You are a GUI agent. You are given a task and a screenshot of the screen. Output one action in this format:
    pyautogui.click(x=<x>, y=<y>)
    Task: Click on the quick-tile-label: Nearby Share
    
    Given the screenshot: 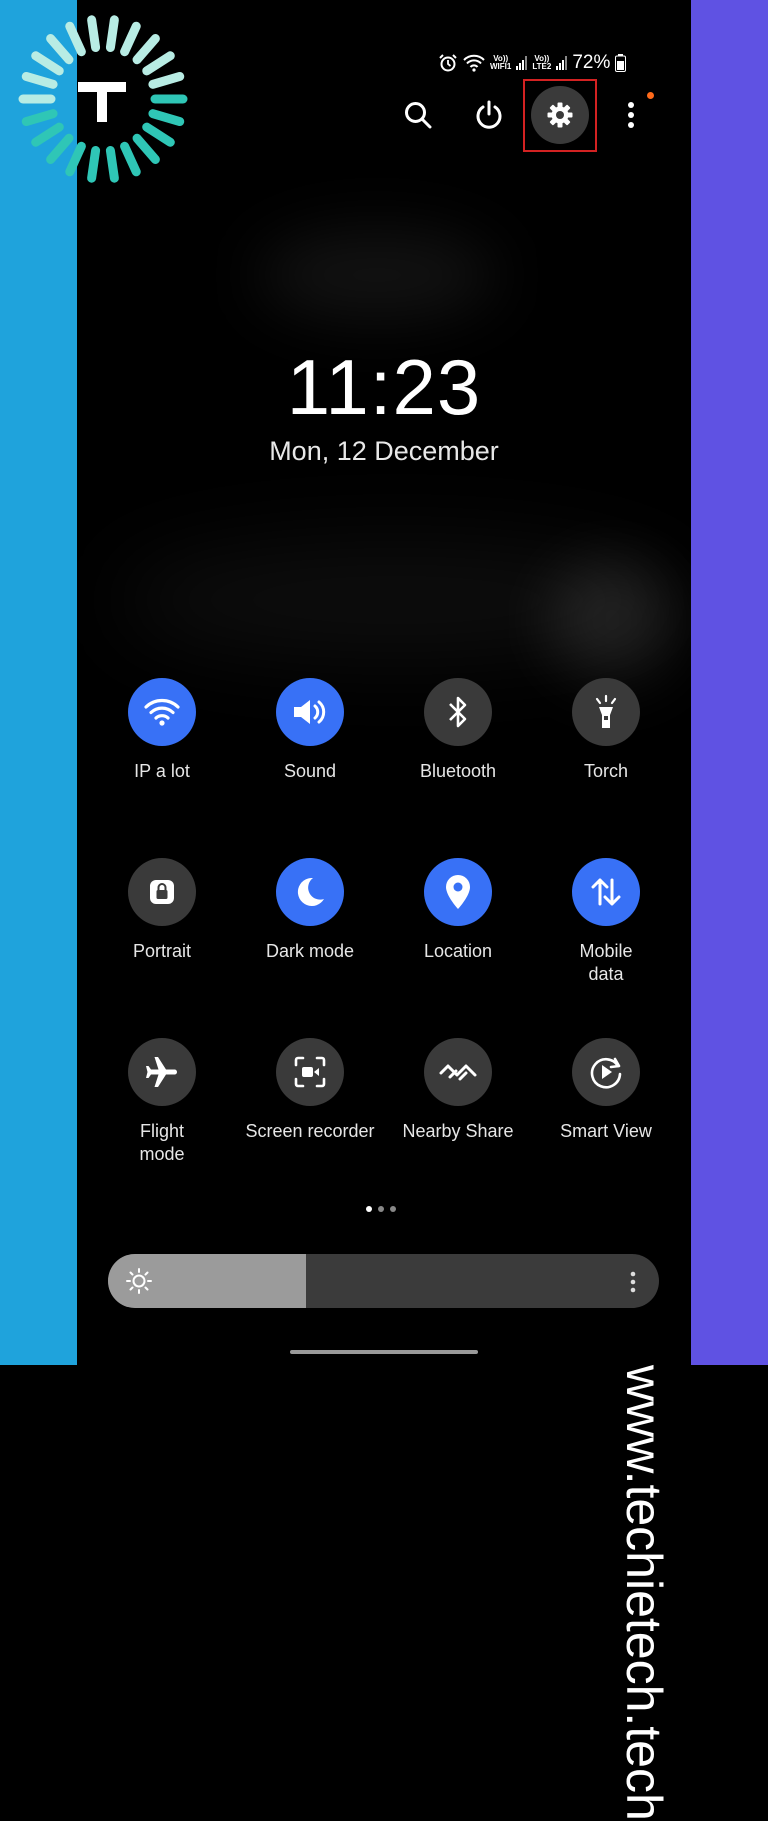 What is the action you would take?
    pyautogui.click(x=458, y=1131)
    